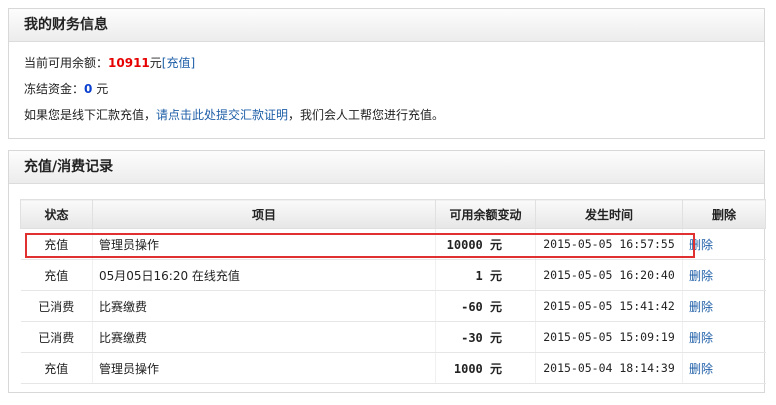 This screenshot has width=776, height=405. What do you see at coordinates (485, 214) in the screenshot?
I see `header-balance-change: 可用余额变动` at bounding box center [485, 214].